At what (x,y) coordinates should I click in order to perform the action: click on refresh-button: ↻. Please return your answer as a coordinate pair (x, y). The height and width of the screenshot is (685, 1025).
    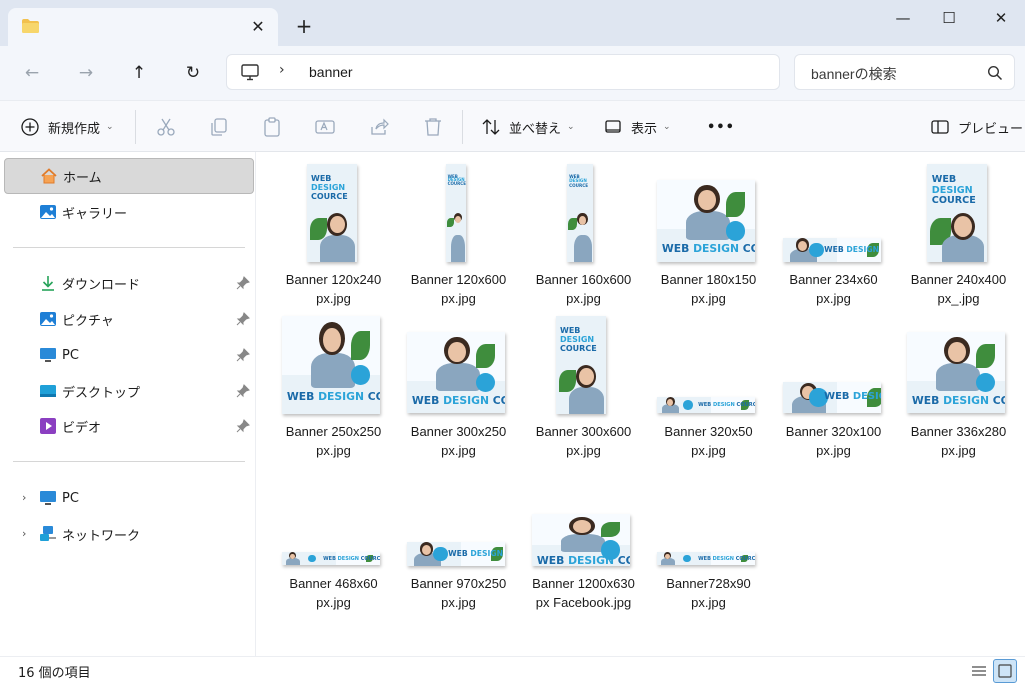
    Looking at the image, I should click on (193, 73).